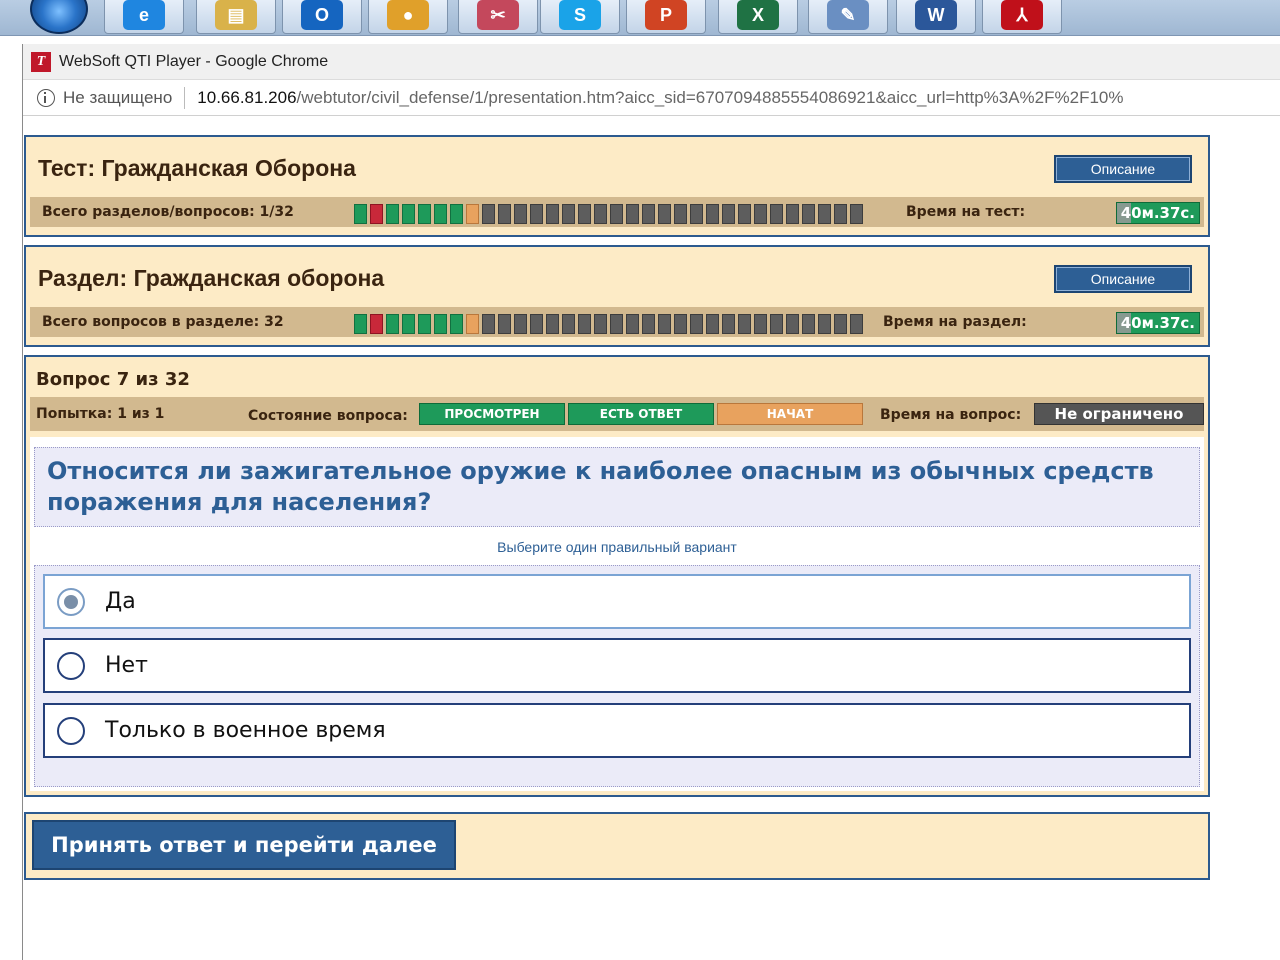  I want to click on url-host: 10.66.81.206, so click(246, 98).